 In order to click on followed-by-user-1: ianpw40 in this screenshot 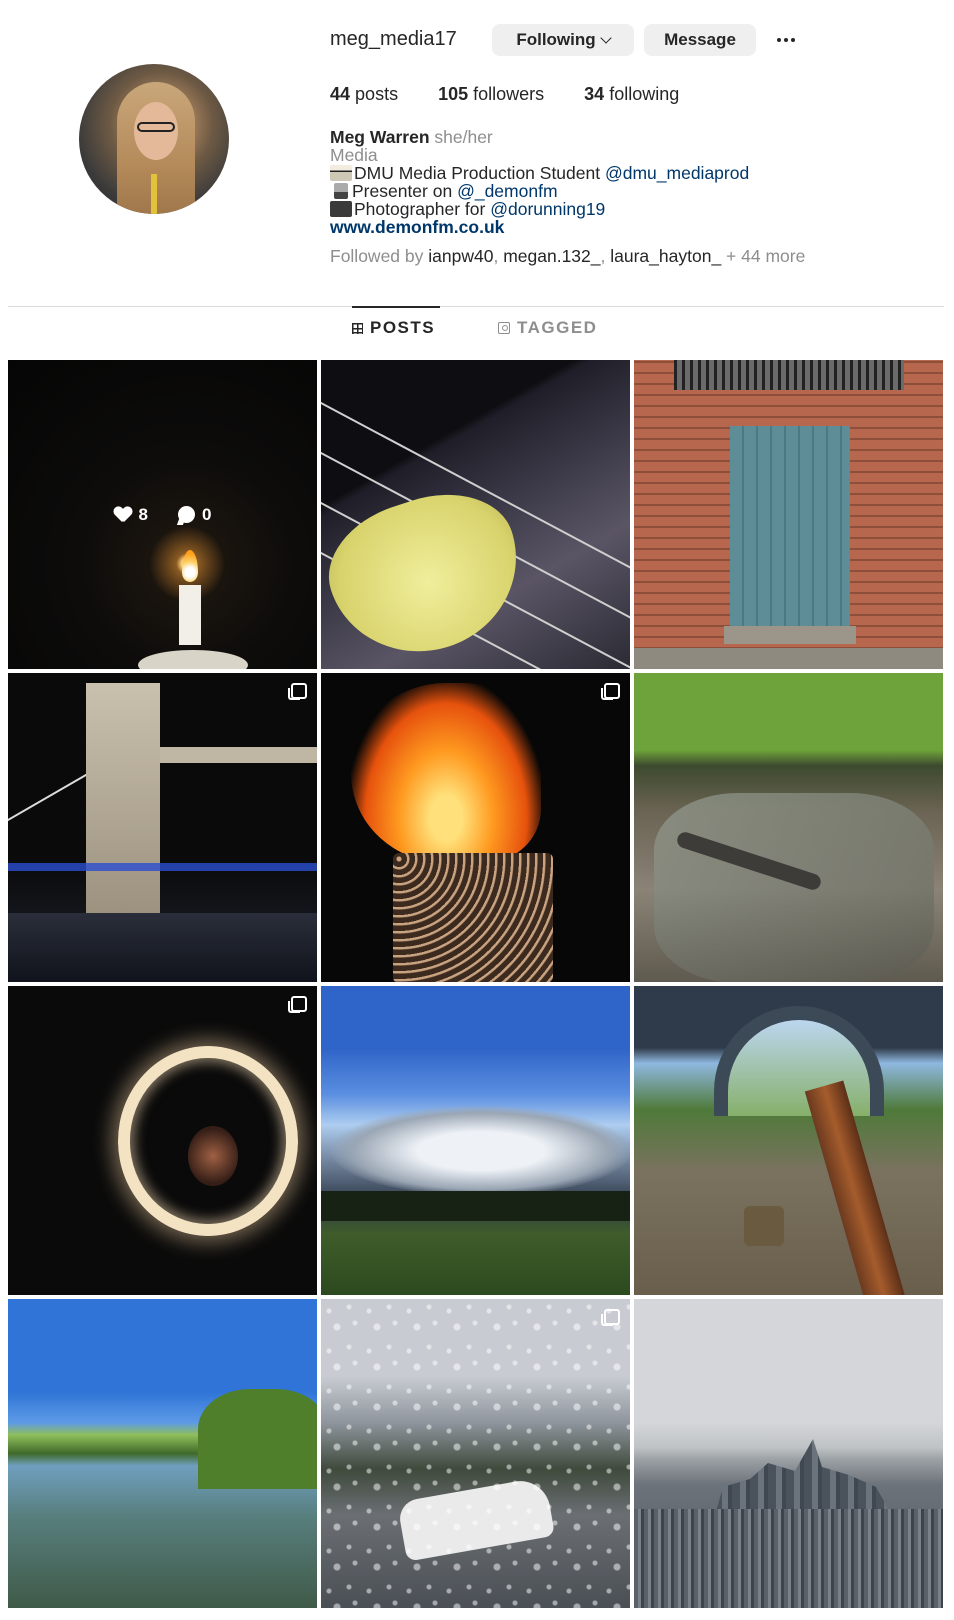, I will do `click(460, 256)`.